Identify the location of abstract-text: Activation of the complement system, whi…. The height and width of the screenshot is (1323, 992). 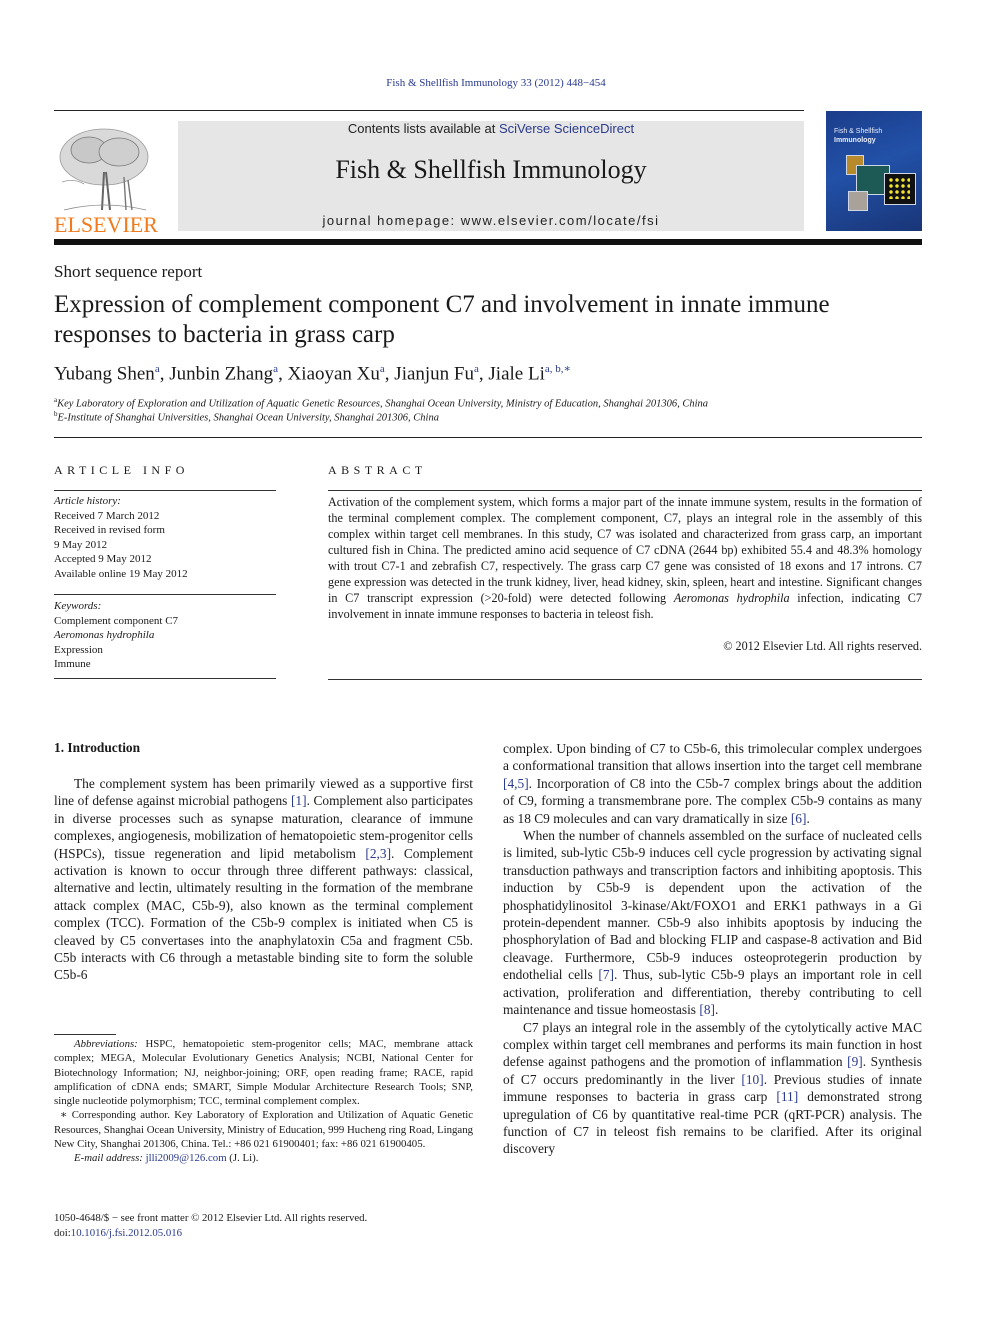
(625, 558).